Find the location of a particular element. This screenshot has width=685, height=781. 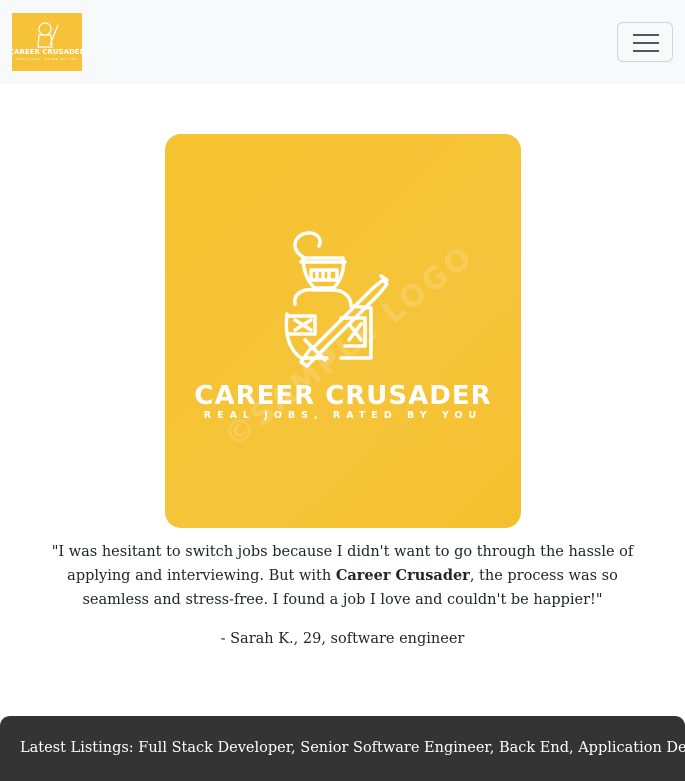

hamburger-icon is located at coordinates (646, 43).